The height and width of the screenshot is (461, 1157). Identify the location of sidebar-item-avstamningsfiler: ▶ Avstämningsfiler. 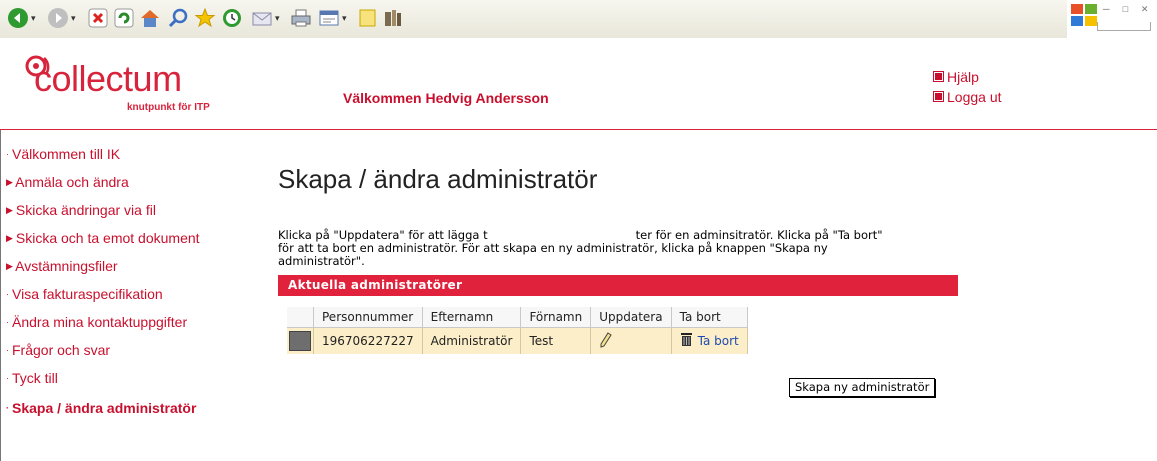
(62, 266).